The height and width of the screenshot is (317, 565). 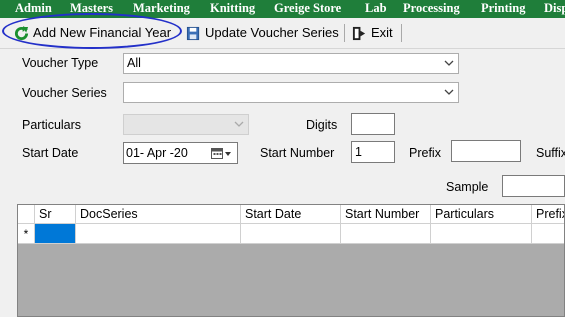 What do you see at coordinates (55, 214) in the screenshot?
I see `column-header-sr: Sr` at bounding box center [55, 214].